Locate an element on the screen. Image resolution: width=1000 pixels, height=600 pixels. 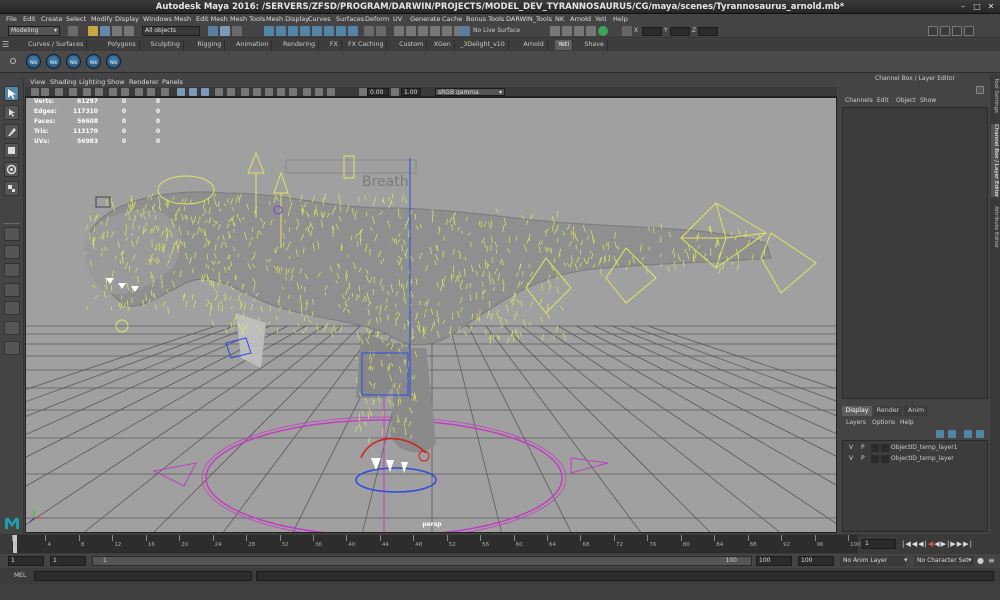
lasso-tool-icon is located at coordinates (11, 112).